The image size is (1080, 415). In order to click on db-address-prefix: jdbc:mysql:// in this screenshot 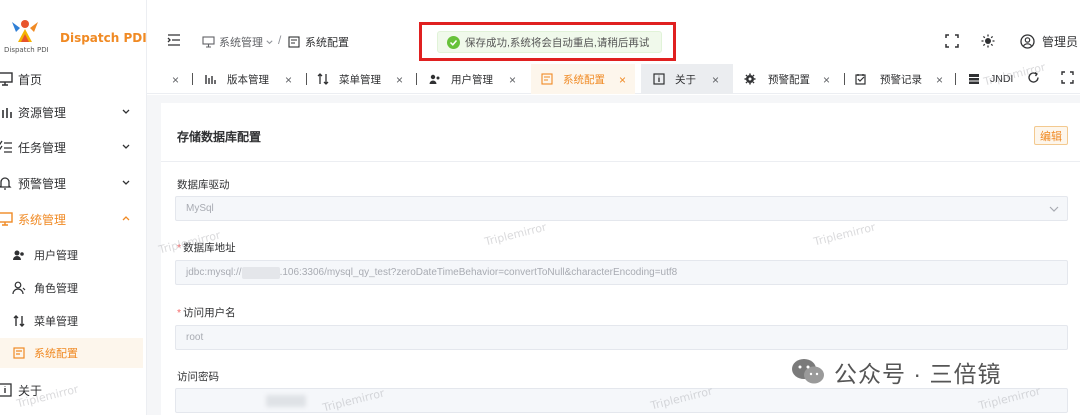, I will do `click(214, 272)`.